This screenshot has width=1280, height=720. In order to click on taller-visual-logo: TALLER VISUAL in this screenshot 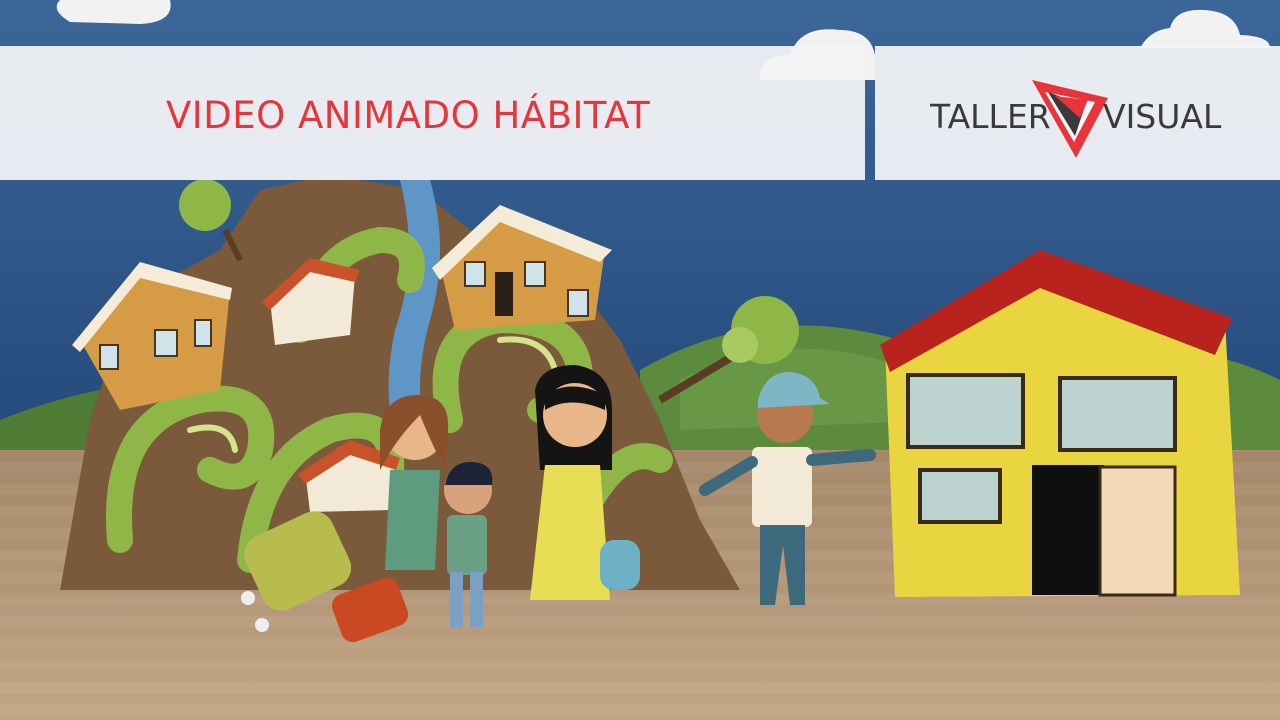, I will do `click(1080, 120)`.